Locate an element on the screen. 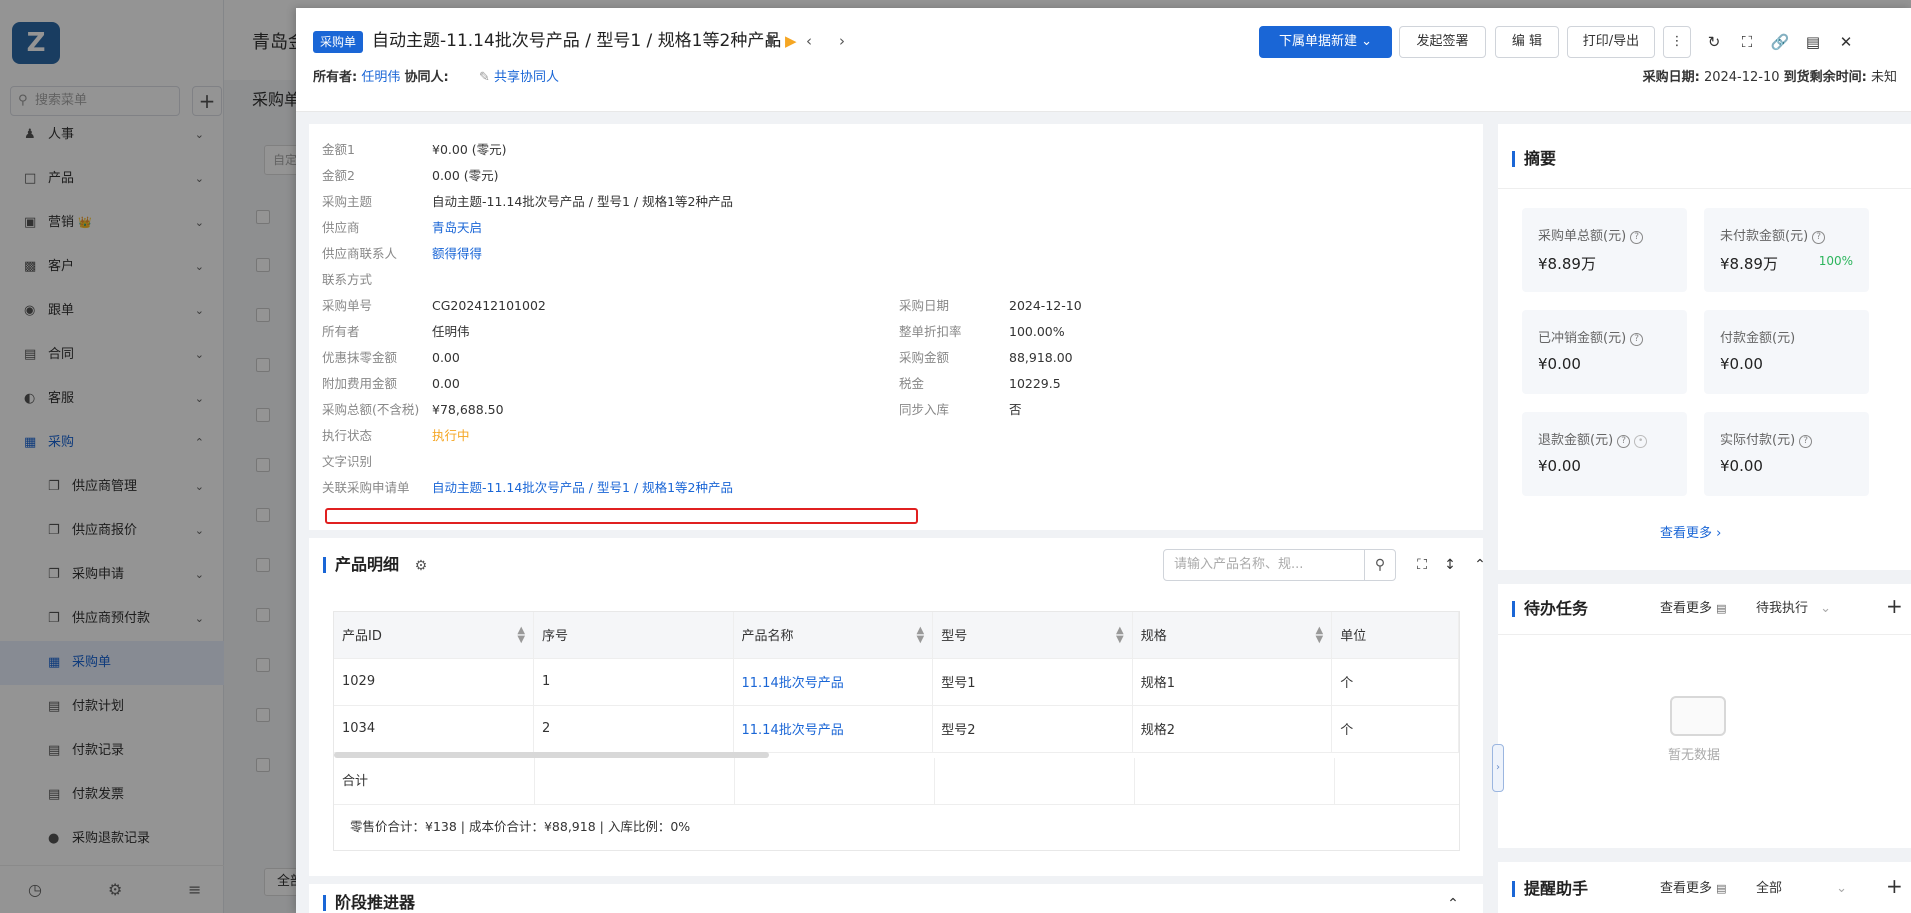  cell-unit: 个 is located at coordinates (1395, 729).